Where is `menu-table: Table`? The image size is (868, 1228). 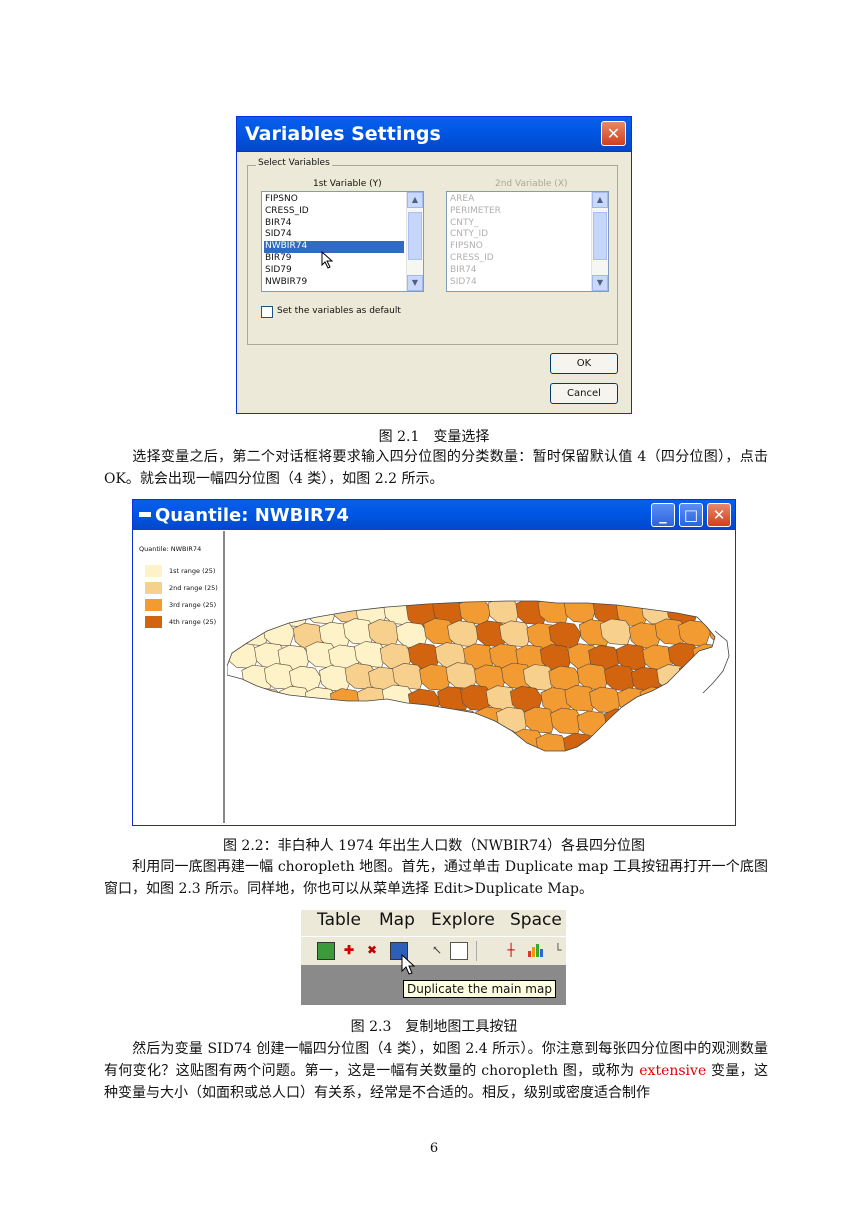 menu-table: Table is located at coordinates (339, 920).